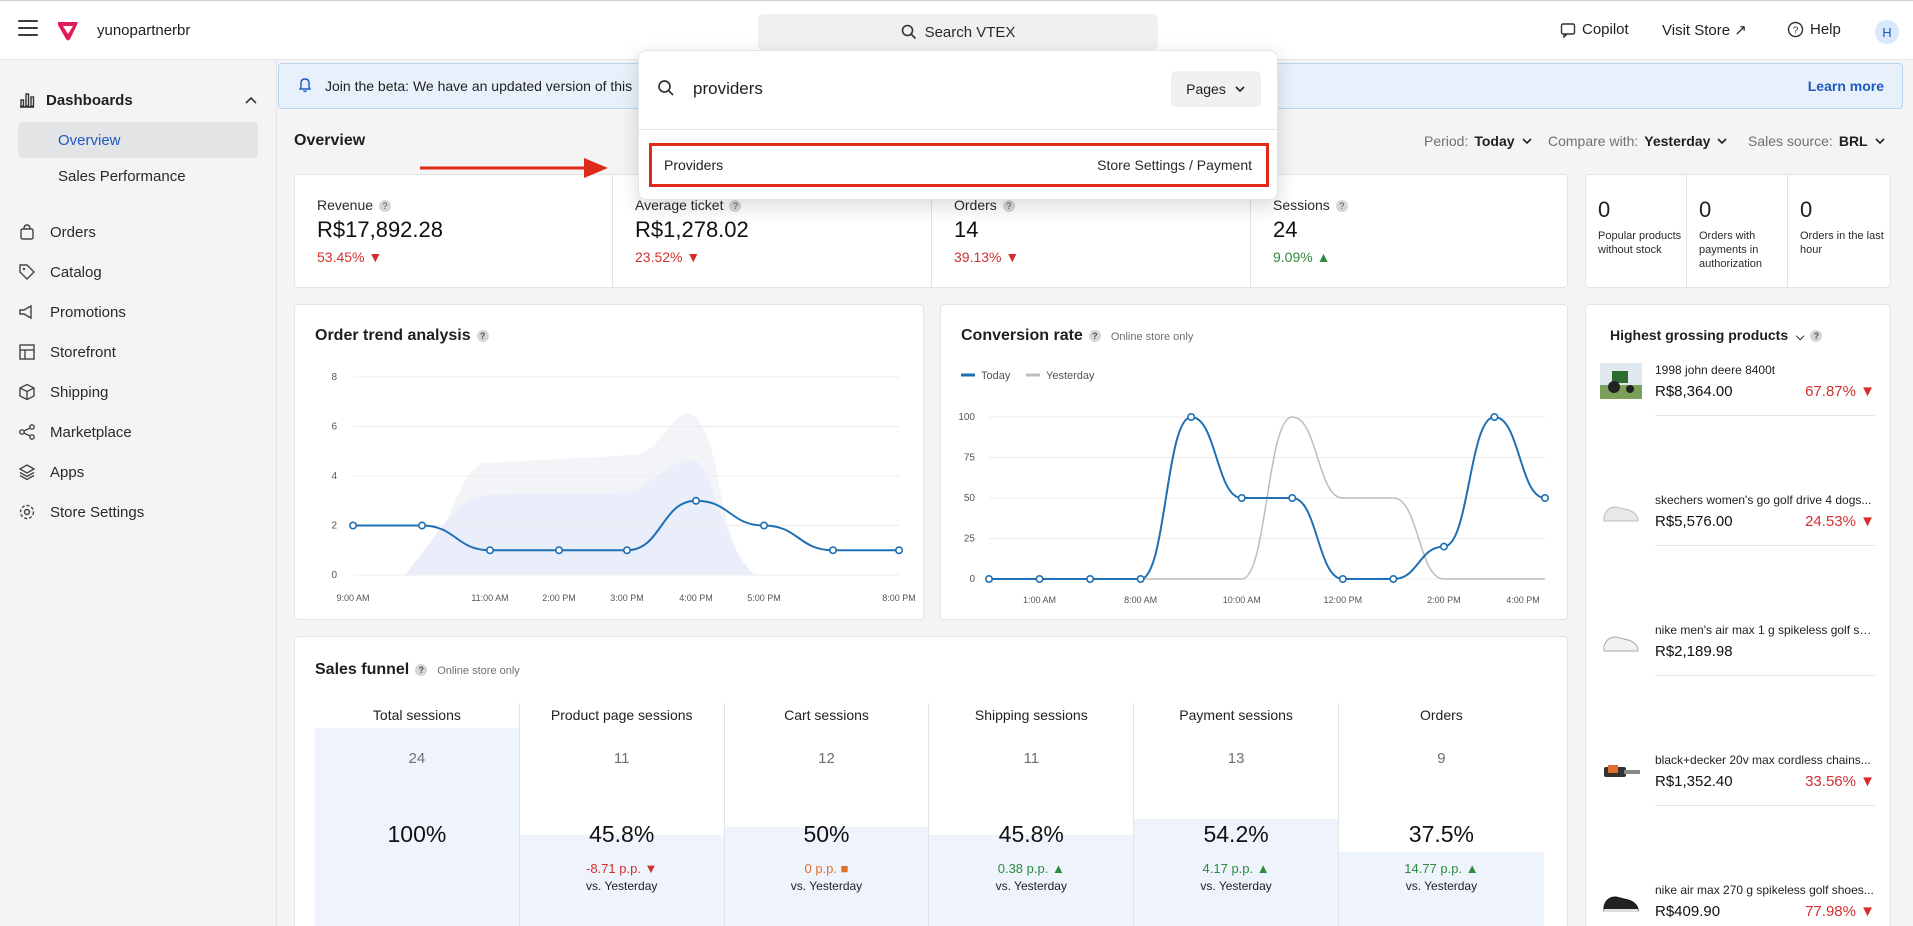 Image resolution: width=1913 pixels, height=926 pixels. Describe the element at coordinates (27, 352) in the screenshot. I see `layout-icon` at that location.